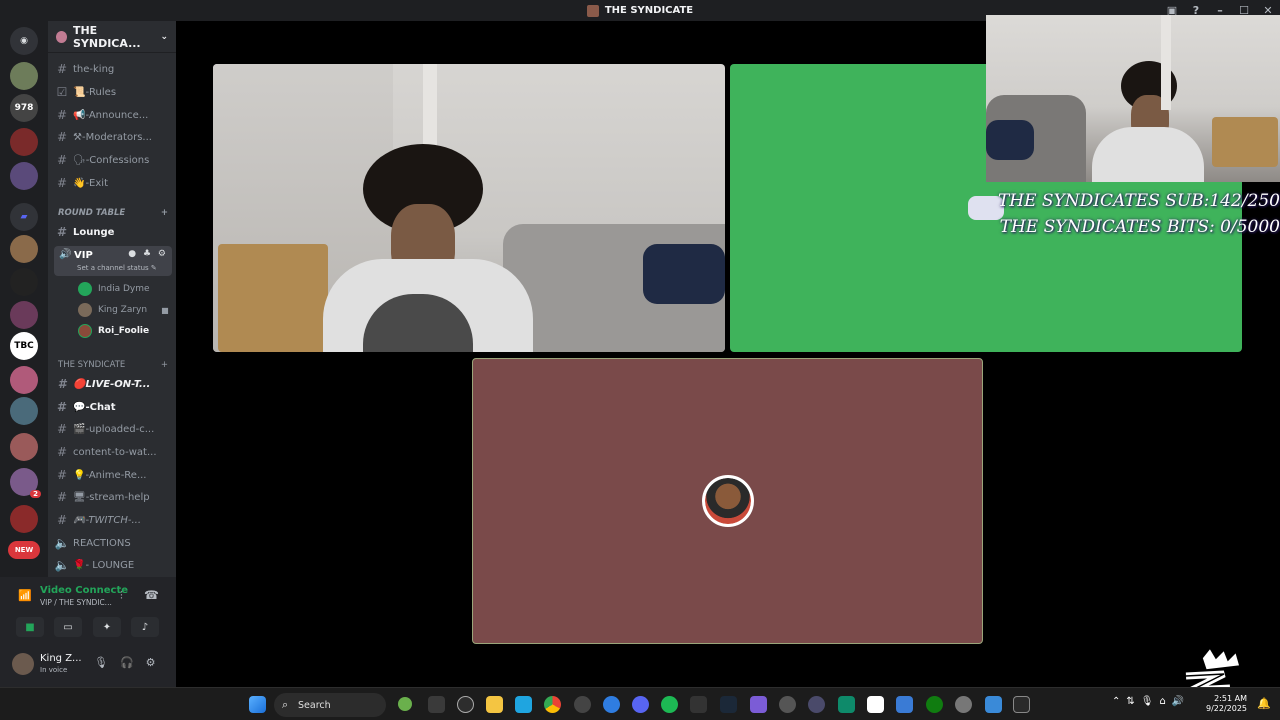  I want to click on taskbar-search: ⌕ Search, so click(330, 705).